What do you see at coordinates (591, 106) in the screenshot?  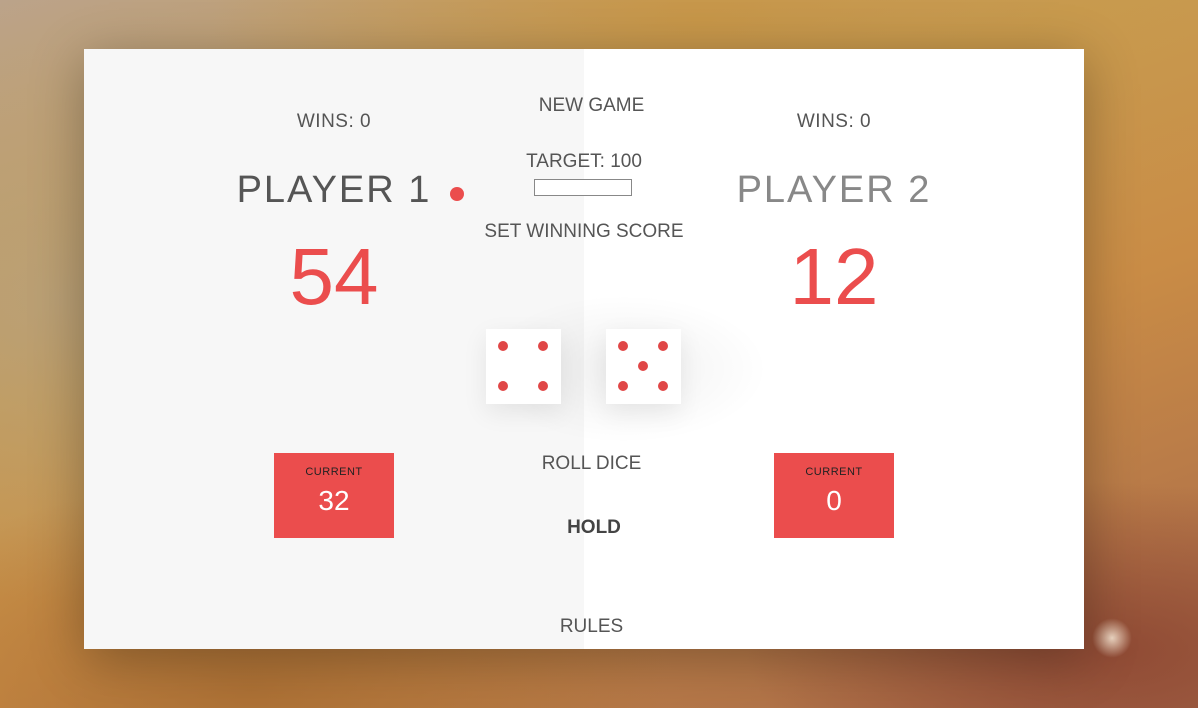 I see `new-game-button: NEW GAME` at bounding box center [591, 106].